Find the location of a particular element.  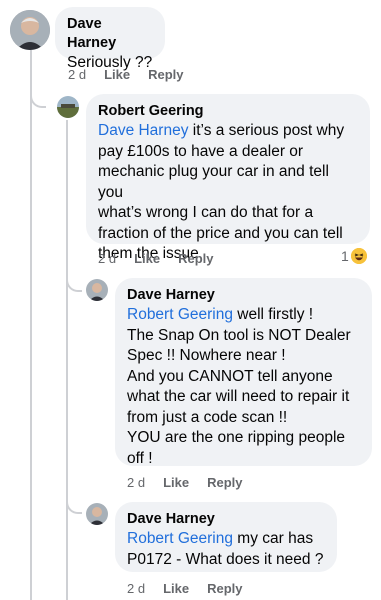

avatar-robert-geering is located at coordinates (68, 107).